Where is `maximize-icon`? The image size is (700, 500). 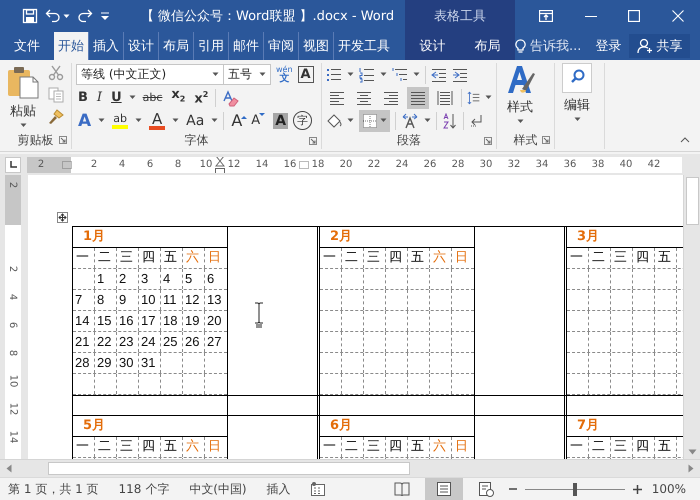
maximize-icon is located at coordinates (634, 16).